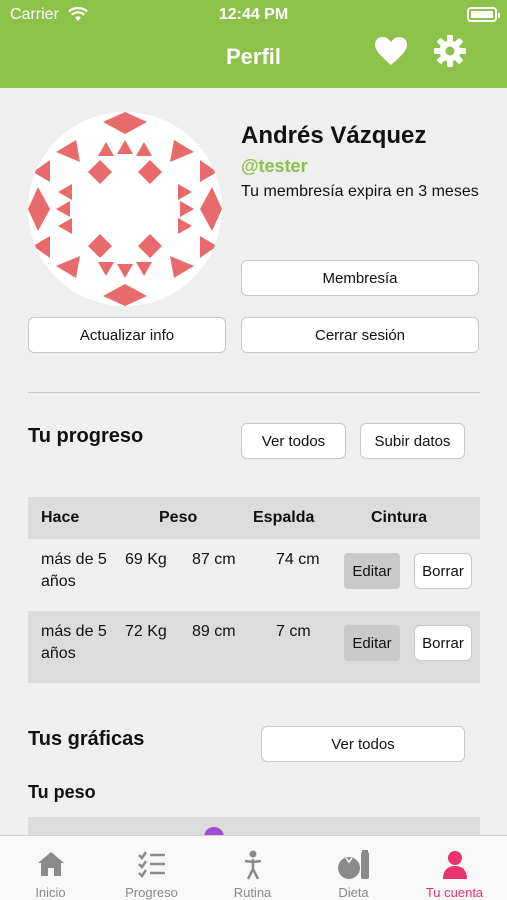 This screenshot has height=900, width=507. What do you see at coordinates (254, 392) in the screenshot?
I see `divider` at bounding box center [254, 392].